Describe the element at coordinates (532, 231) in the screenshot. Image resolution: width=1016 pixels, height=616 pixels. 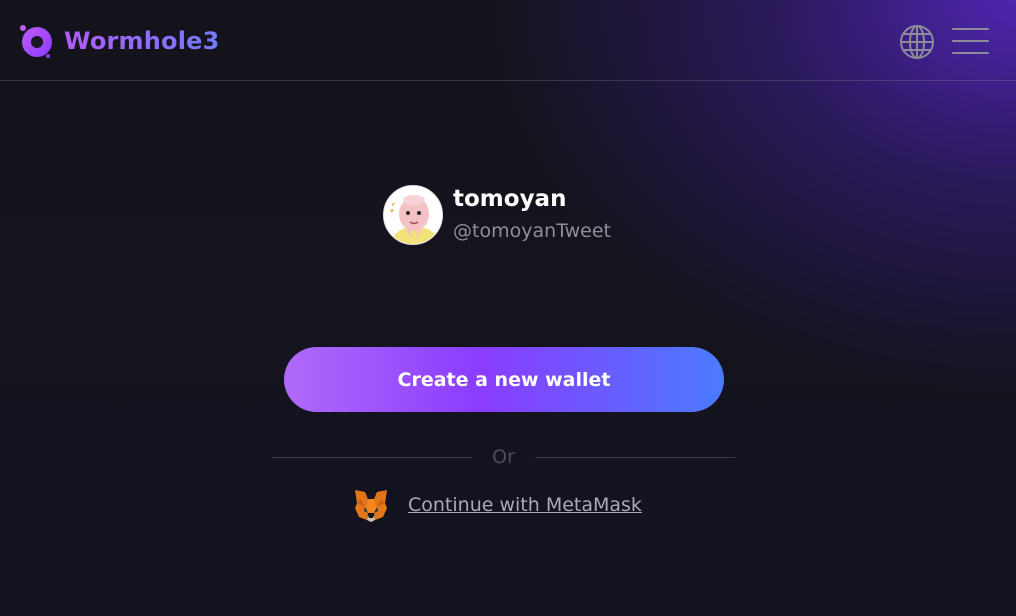
I see `user-handle: @tomoyanTweet` at that location.